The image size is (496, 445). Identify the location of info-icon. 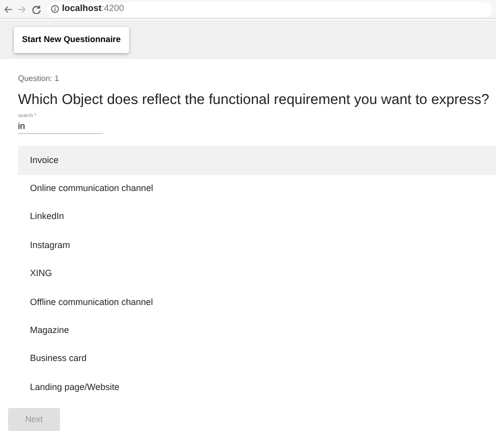
(55, 9).